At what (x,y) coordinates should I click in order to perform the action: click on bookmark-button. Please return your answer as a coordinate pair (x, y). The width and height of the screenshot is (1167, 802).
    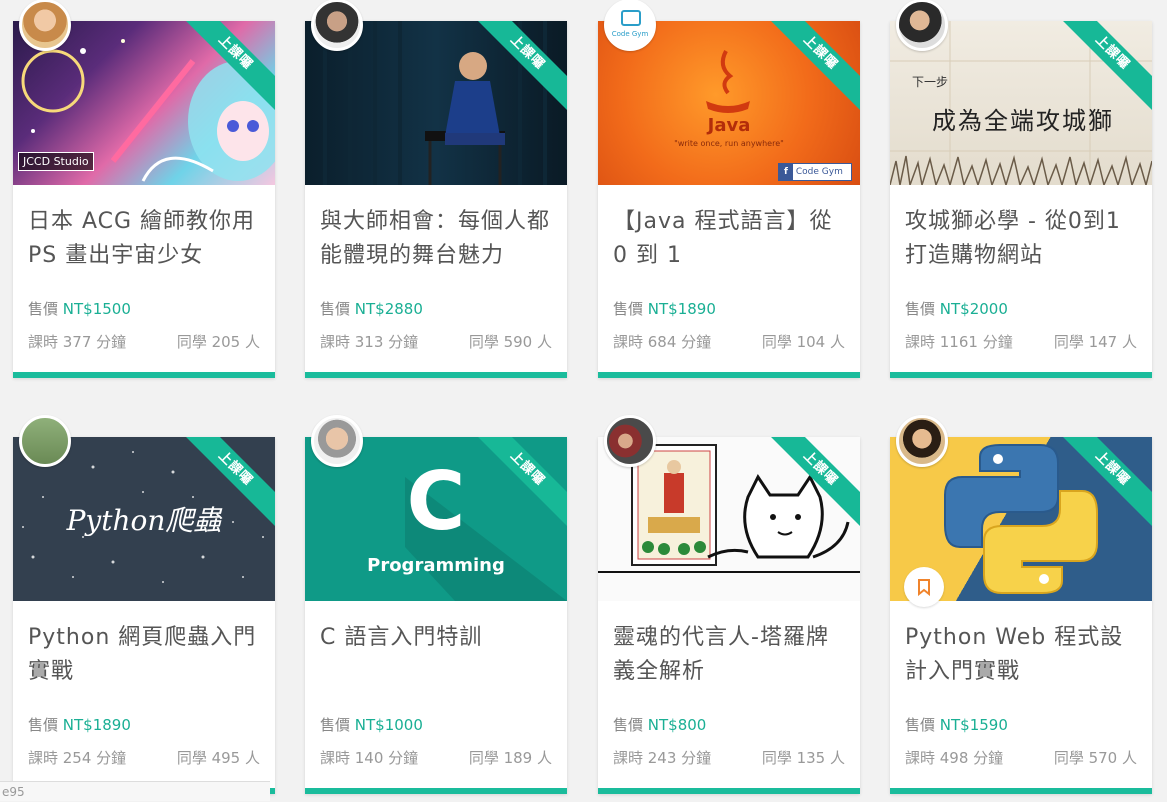
    Looking at the image, I should click on (924, 587).